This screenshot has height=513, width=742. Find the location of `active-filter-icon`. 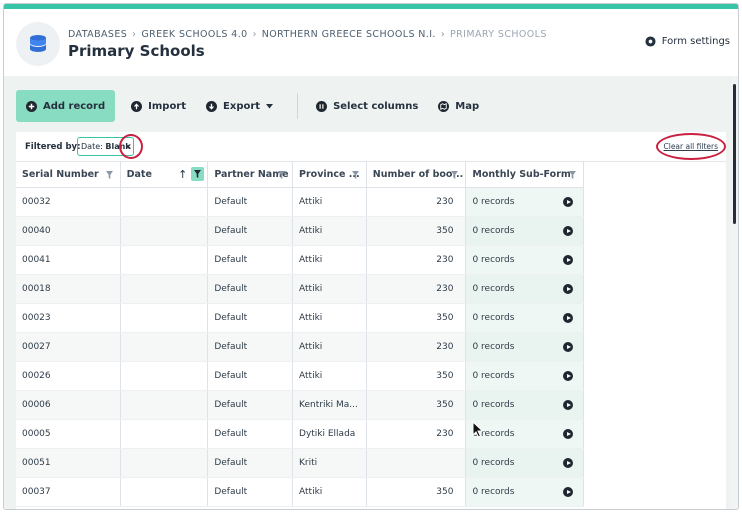

active-filter-icon is located at coordinates (198, 174).